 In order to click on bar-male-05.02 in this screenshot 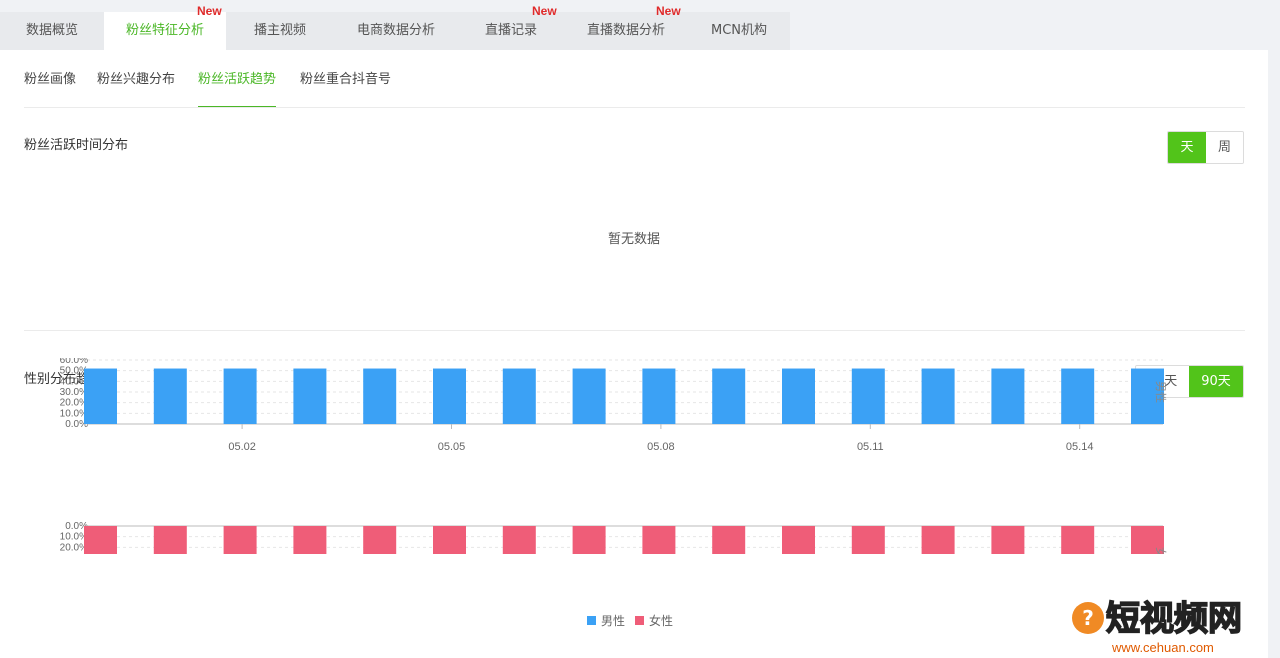, I will do `click(240, 396)`.